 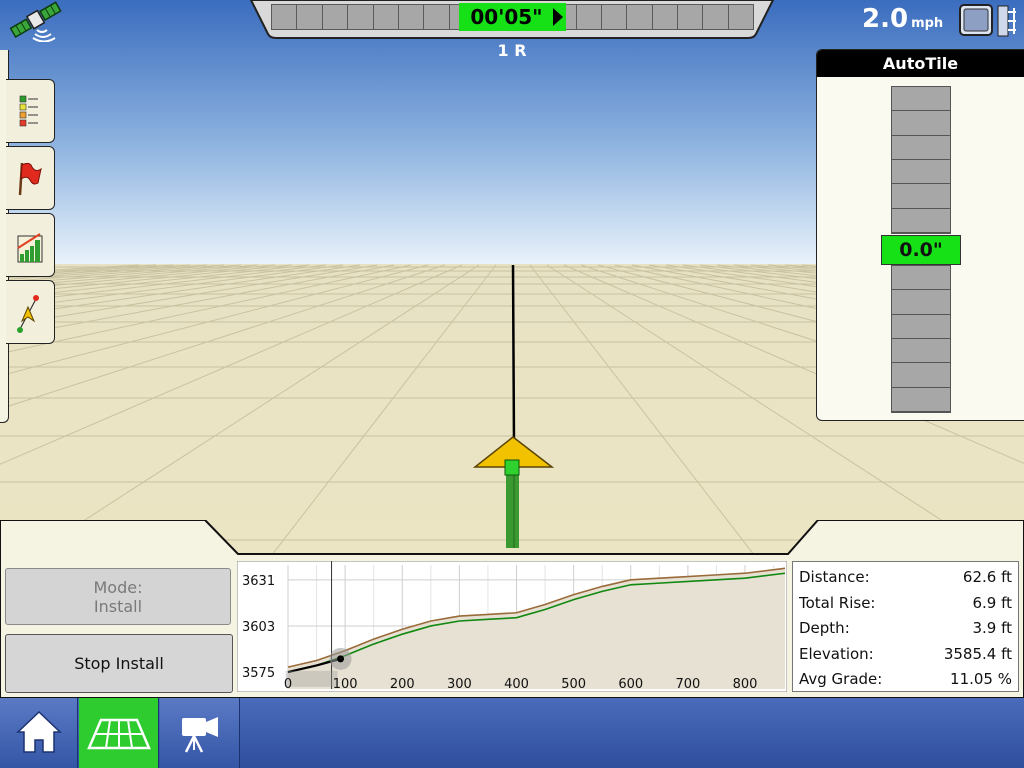 I want to click on mode-value: Install, so click(x=118, y=606).